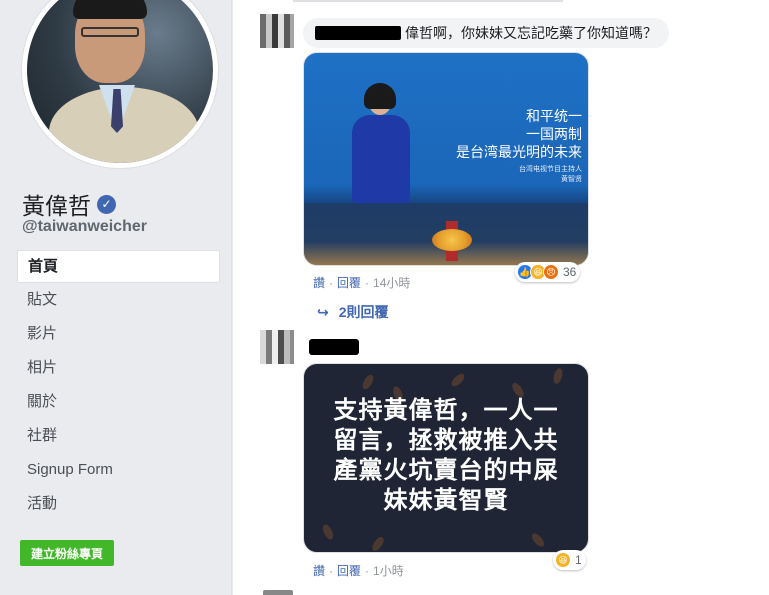 This screenshot has width=769, height=595. Describe the element at coordinates (118, 402) in the screenshot. I see `nav-item-about: 關於` at that location.